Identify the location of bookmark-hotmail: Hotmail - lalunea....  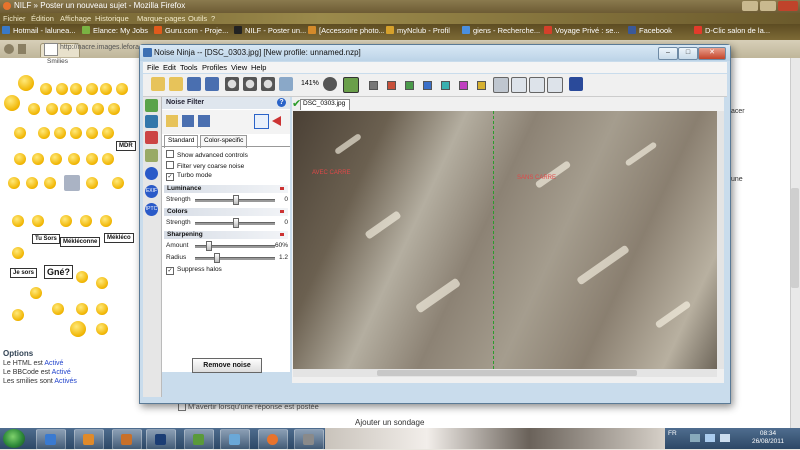
(42, 31).